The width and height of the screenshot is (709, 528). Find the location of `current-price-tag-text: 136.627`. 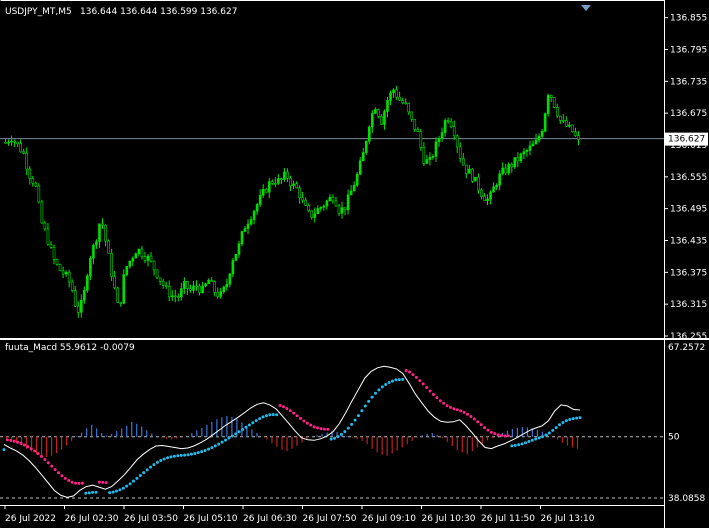

current-price-tag-text: 136.627 is located at coordinates (686, 140).